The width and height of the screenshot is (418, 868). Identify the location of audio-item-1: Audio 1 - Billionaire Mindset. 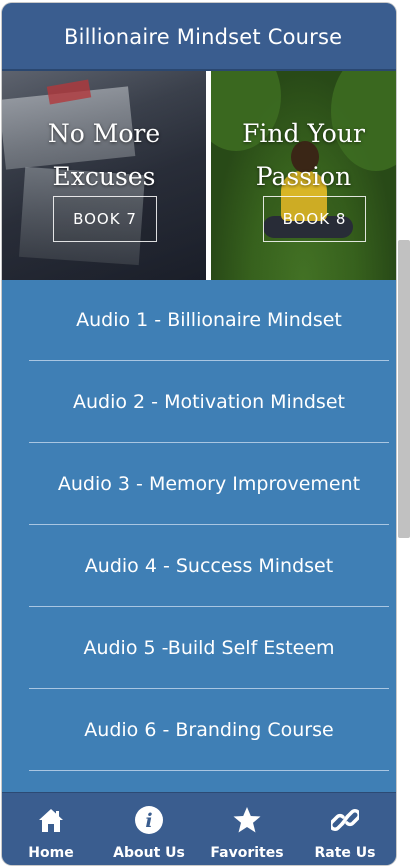
(209, 320).